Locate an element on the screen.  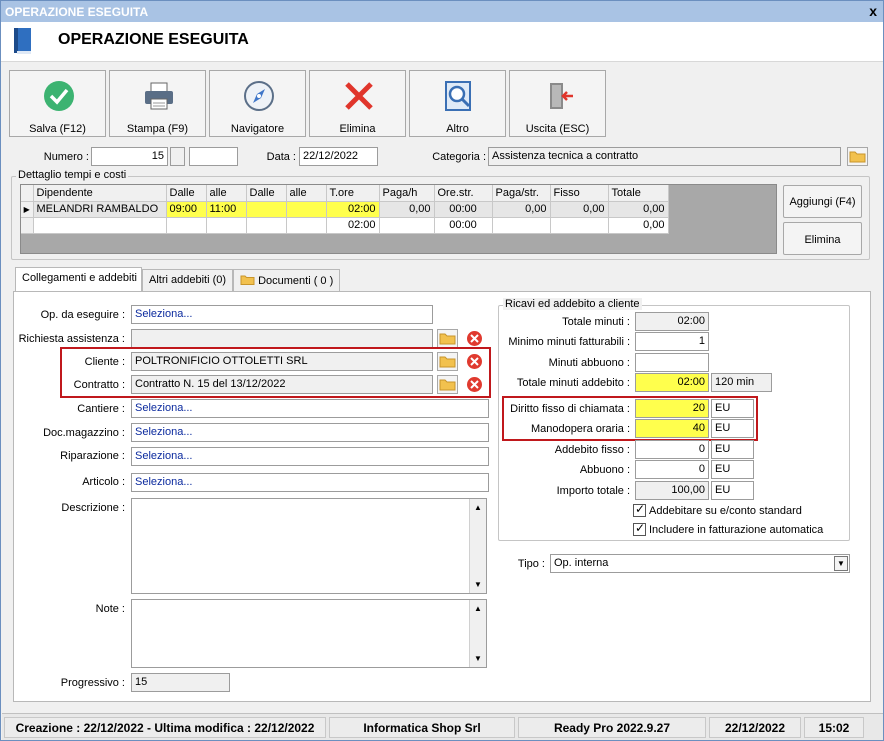
col-dalle: Dalle is located at coordinates (186, 193).